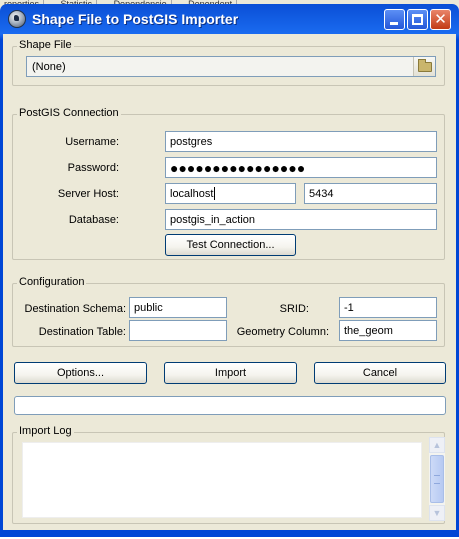 This screenshot has height=539, width=459. Describe the element at coordinates (148, 307) in the screenshot. I see `destination-schema-value: public` at that location.